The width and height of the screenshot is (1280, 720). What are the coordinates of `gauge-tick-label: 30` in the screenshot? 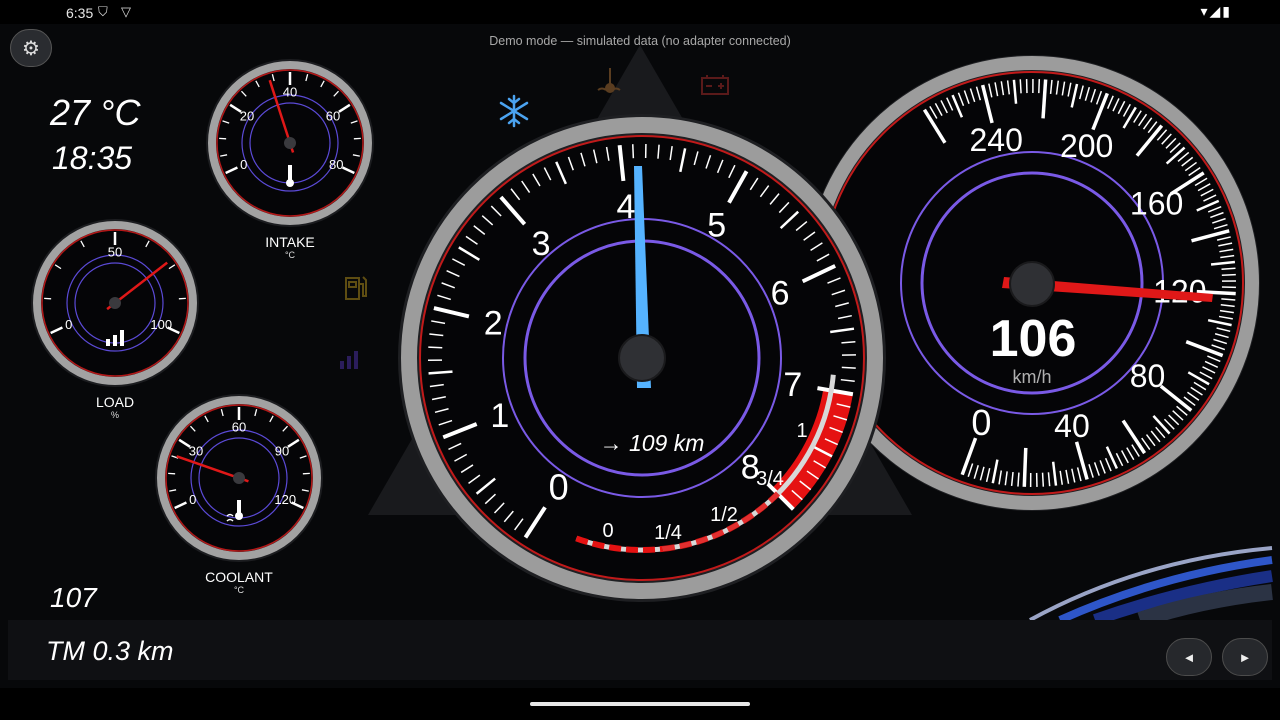 It's located at (196, 450).